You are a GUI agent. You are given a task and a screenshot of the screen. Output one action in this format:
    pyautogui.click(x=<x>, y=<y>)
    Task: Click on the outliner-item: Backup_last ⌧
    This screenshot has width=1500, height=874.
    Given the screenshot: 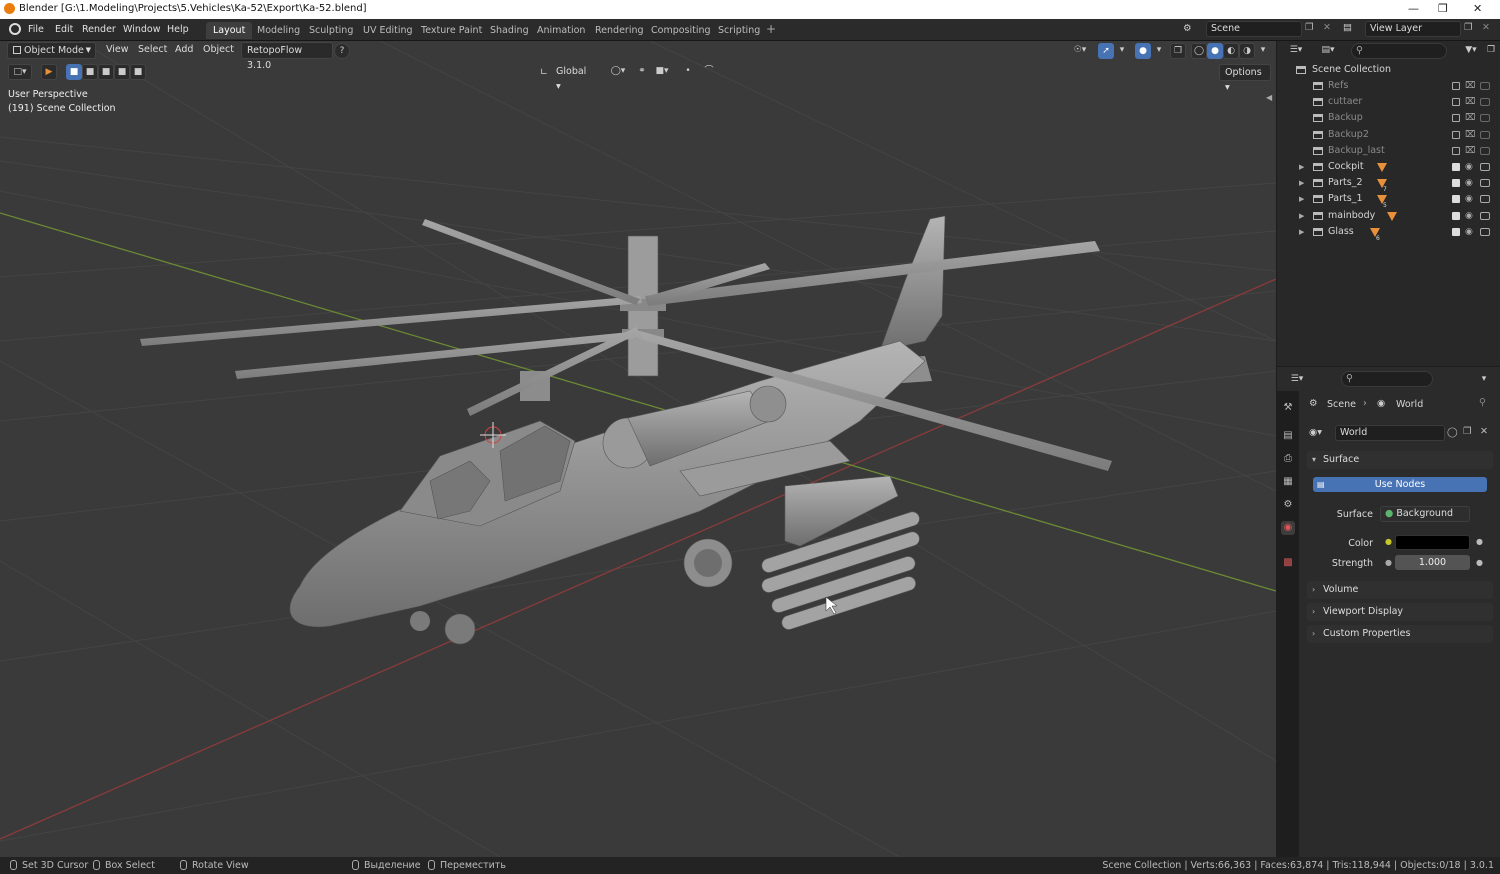 What is the action you would take?
    pyautogui.click(x=1388, y=151)
    